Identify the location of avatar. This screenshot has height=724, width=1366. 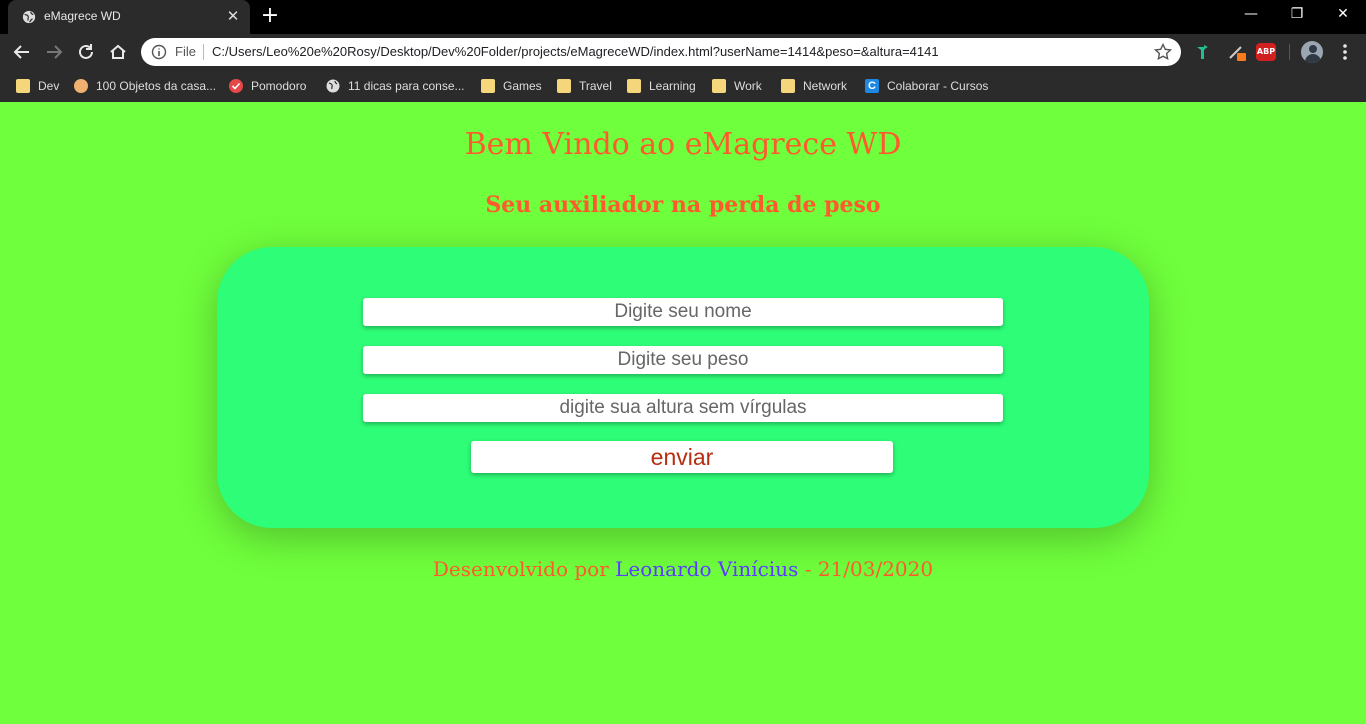
(1312, 52).